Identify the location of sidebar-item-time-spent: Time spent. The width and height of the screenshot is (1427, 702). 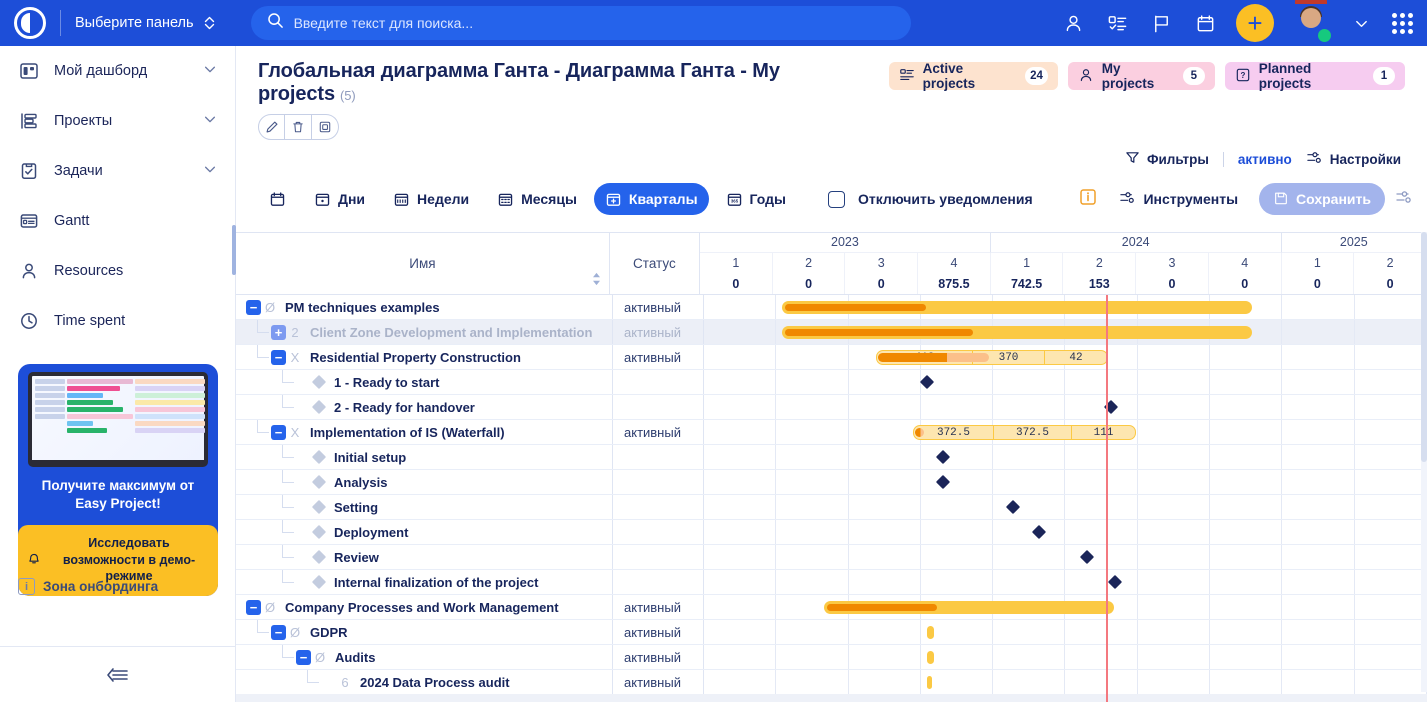
(117, 321).